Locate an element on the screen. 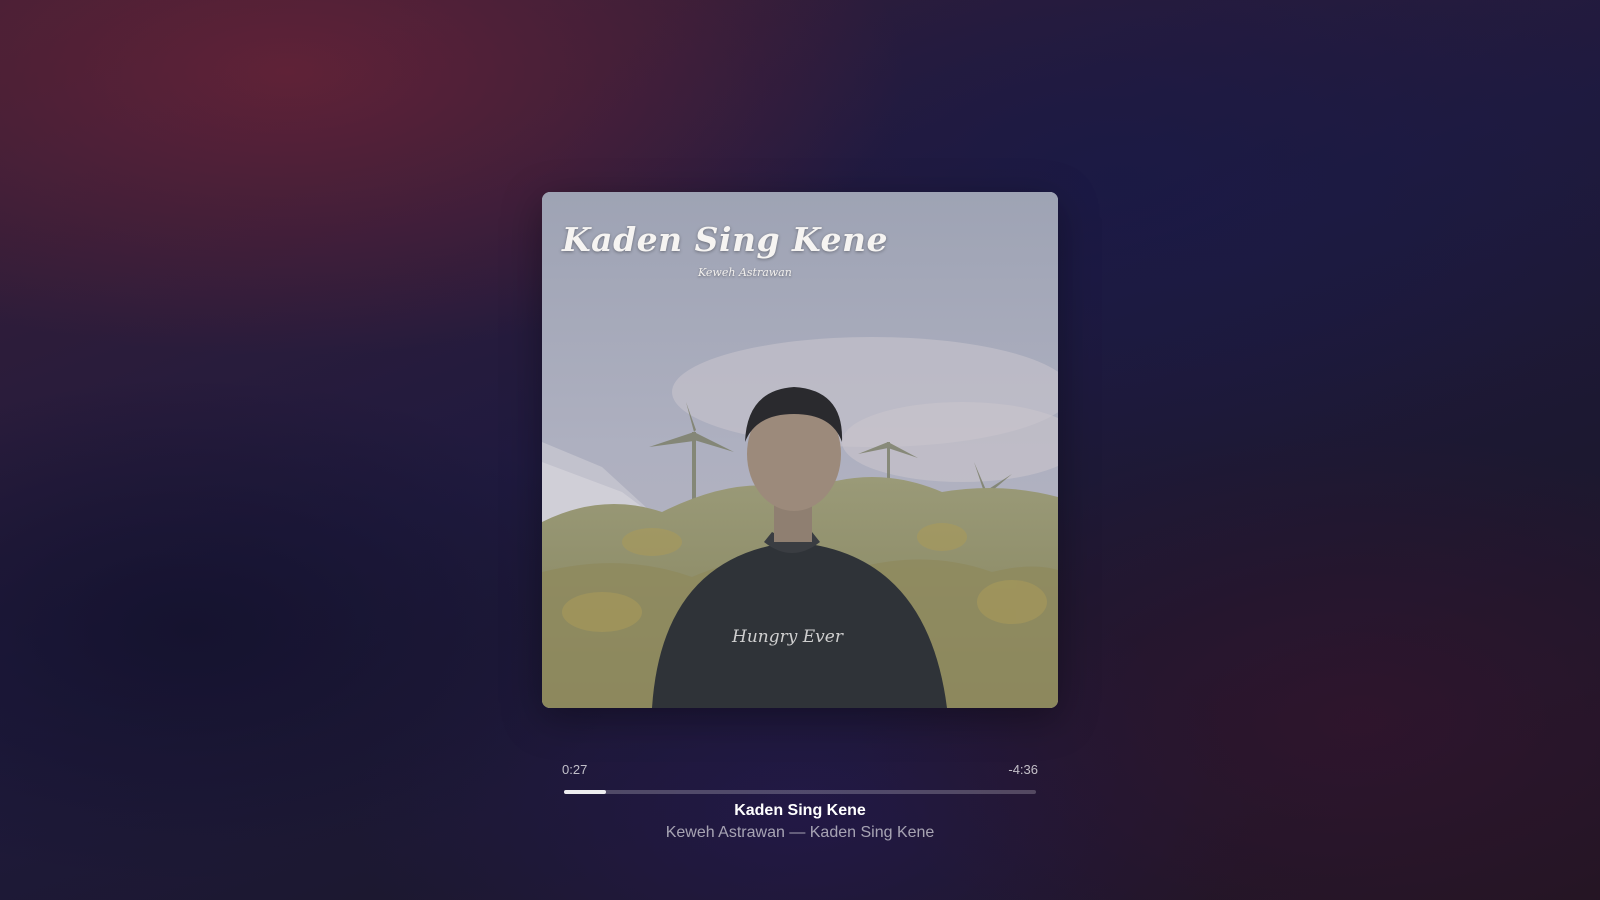 This screenshot has width=1600, height=900. track-artist-album: Keweh Astrawan — Kaden Sing Kene is located at coordinates (800, 832).